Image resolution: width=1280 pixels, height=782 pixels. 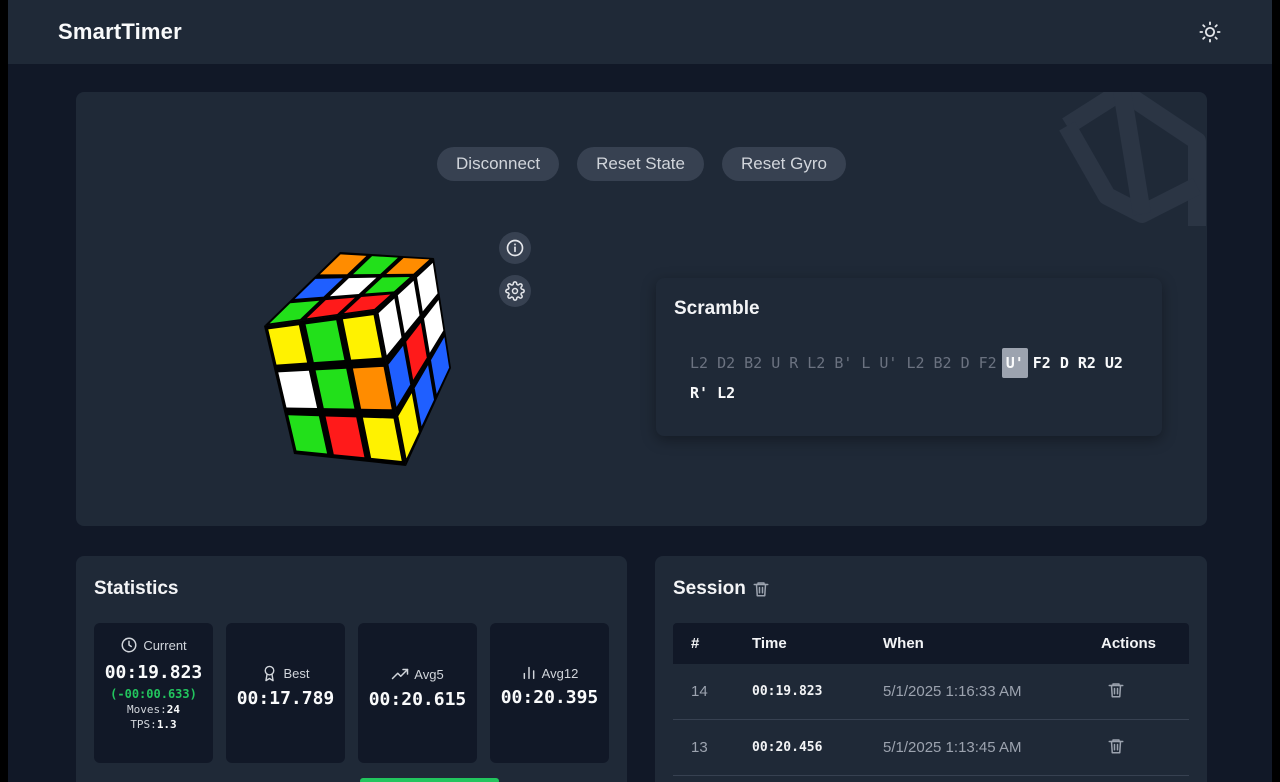 I want to click on scramble-move: R, so click(x=794, y=363).